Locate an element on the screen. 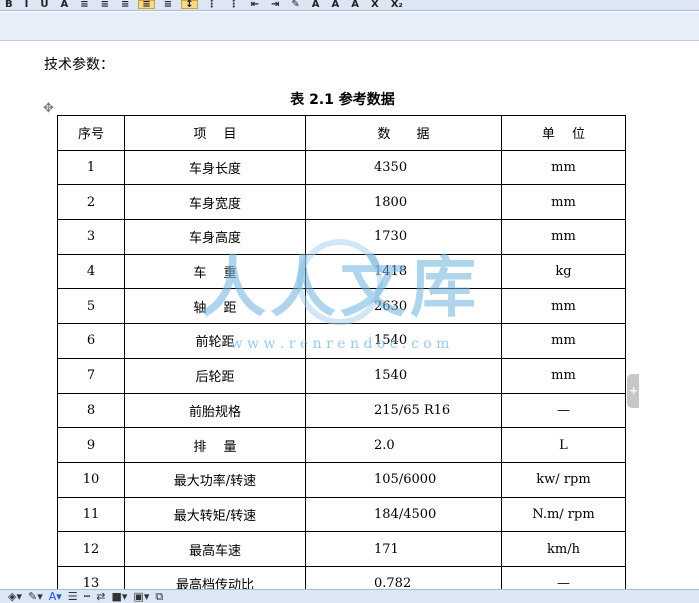 The image size is (699, 603). select-objects-icon: ⧉ is located at coordinates (159, 596).